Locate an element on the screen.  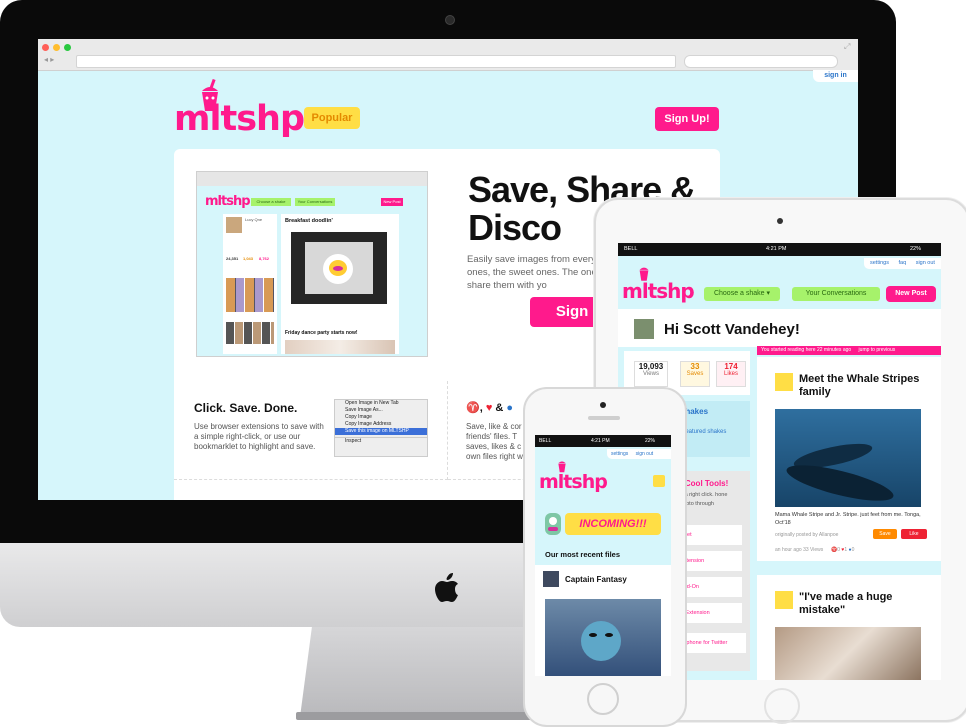
heart-icon: ♥ is located at coordinates (489, 408).